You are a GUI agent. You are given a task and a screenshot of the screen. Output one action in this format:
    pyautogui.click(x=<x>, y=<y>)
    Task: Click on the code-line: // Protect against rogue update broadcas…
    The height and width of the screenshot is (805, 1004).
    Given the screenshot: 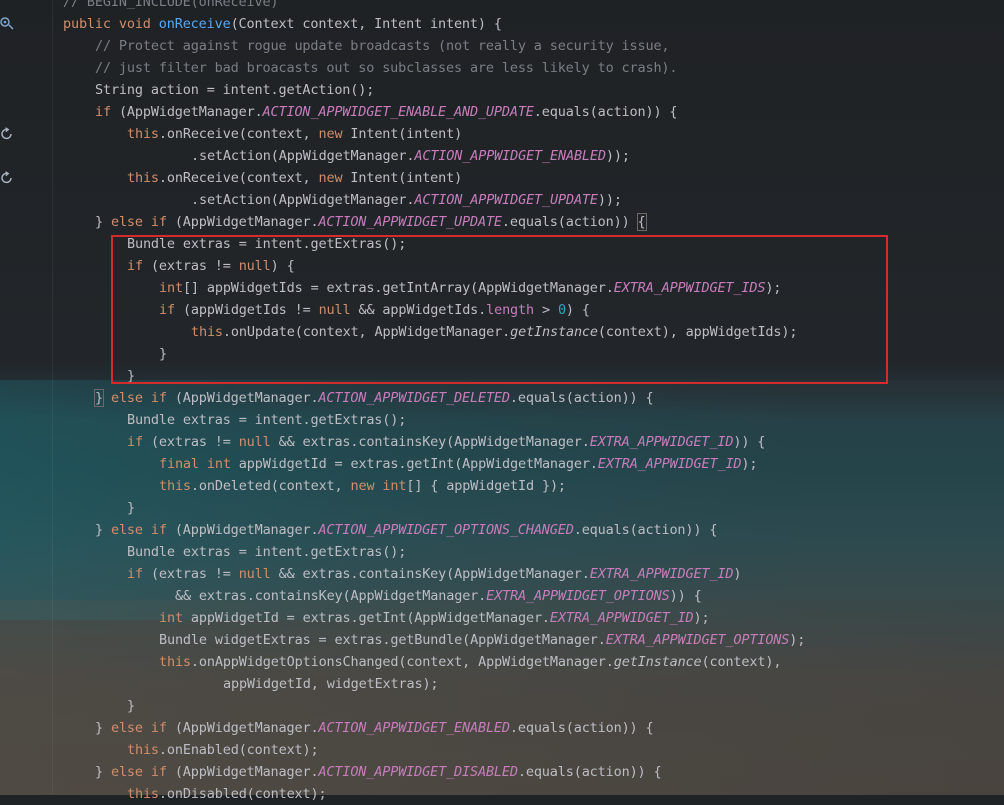 What is the action you would take?
    pyautogui.click(x=502, y=46)
    